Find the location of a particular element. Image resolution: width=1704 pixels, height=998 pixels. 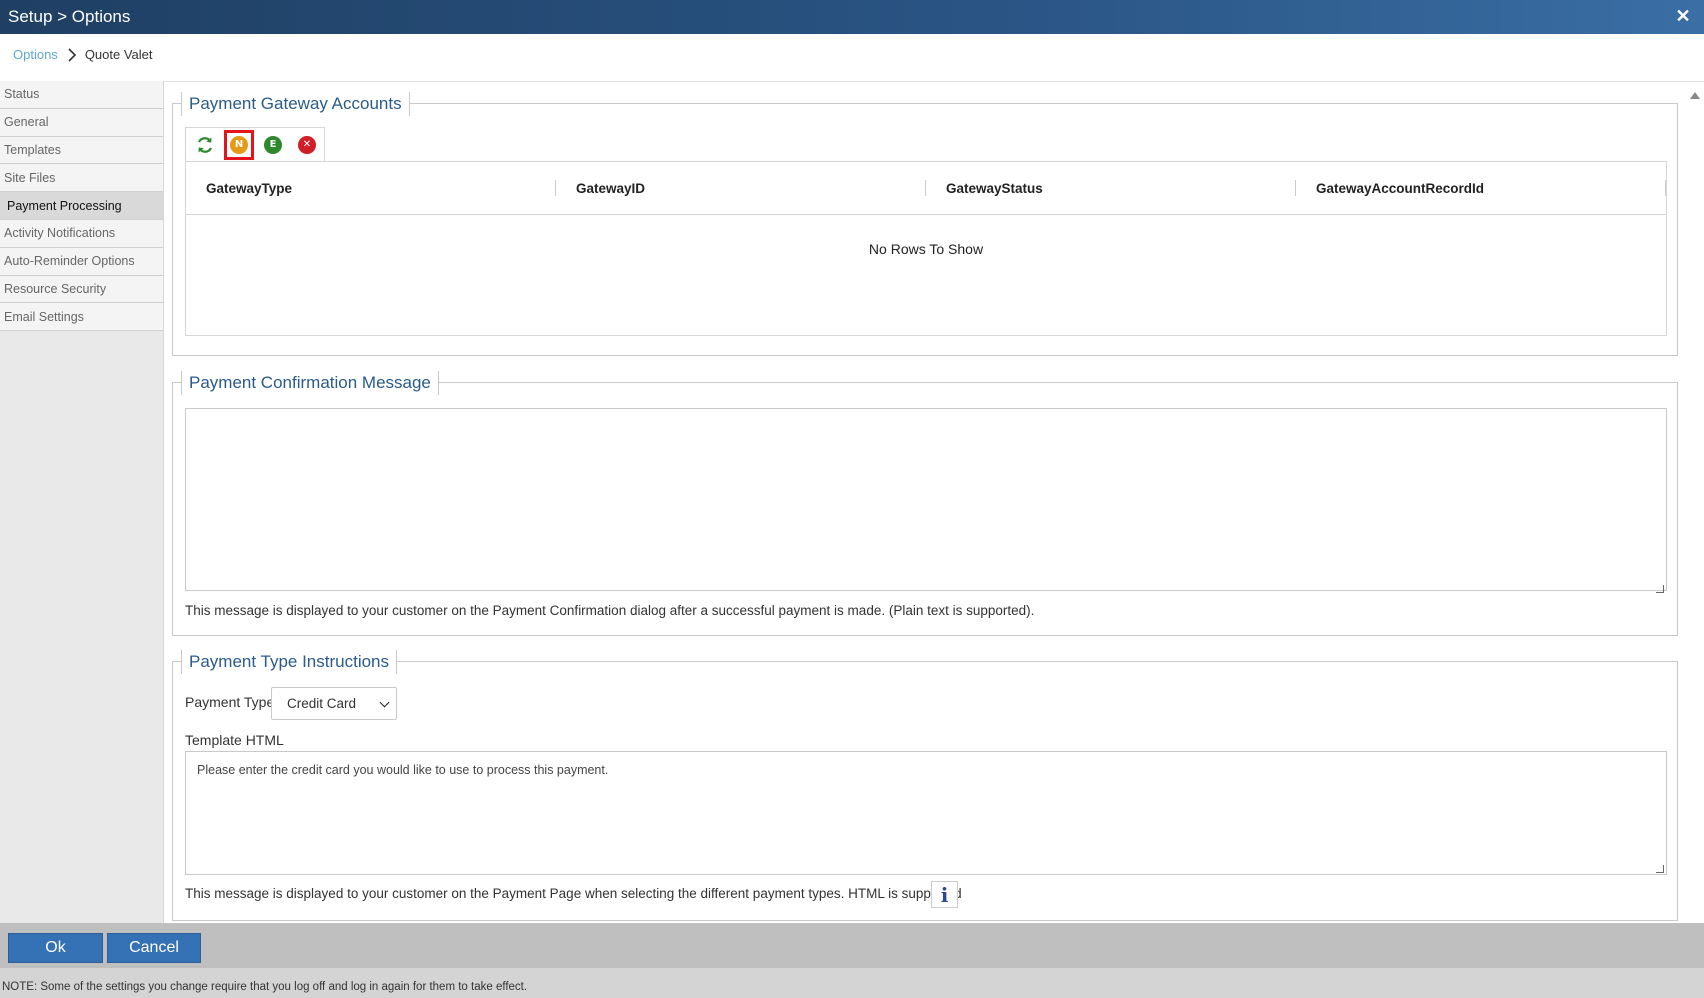

sidebar-item-resource-security: Resource Security is located at coordinates (81, 289).